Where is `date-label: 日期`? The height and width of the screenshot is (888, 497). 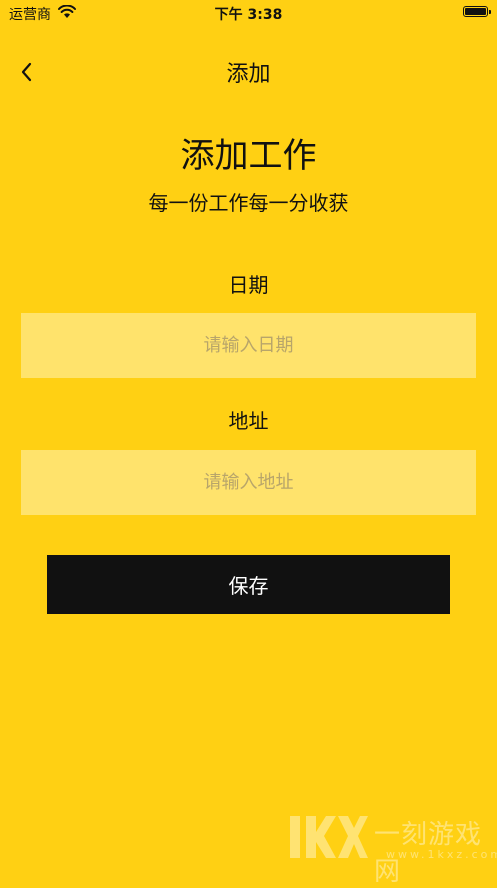 date-label: 日期 is located at coordinates (248, 285).